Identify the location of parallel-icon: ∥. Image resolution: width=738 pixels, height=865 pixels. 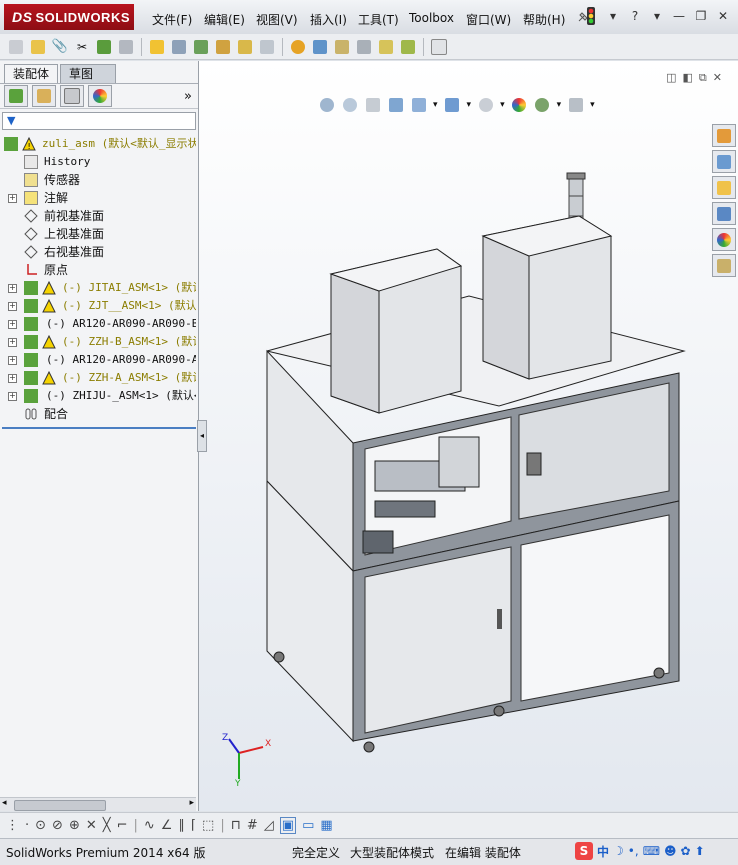
(181, 825).